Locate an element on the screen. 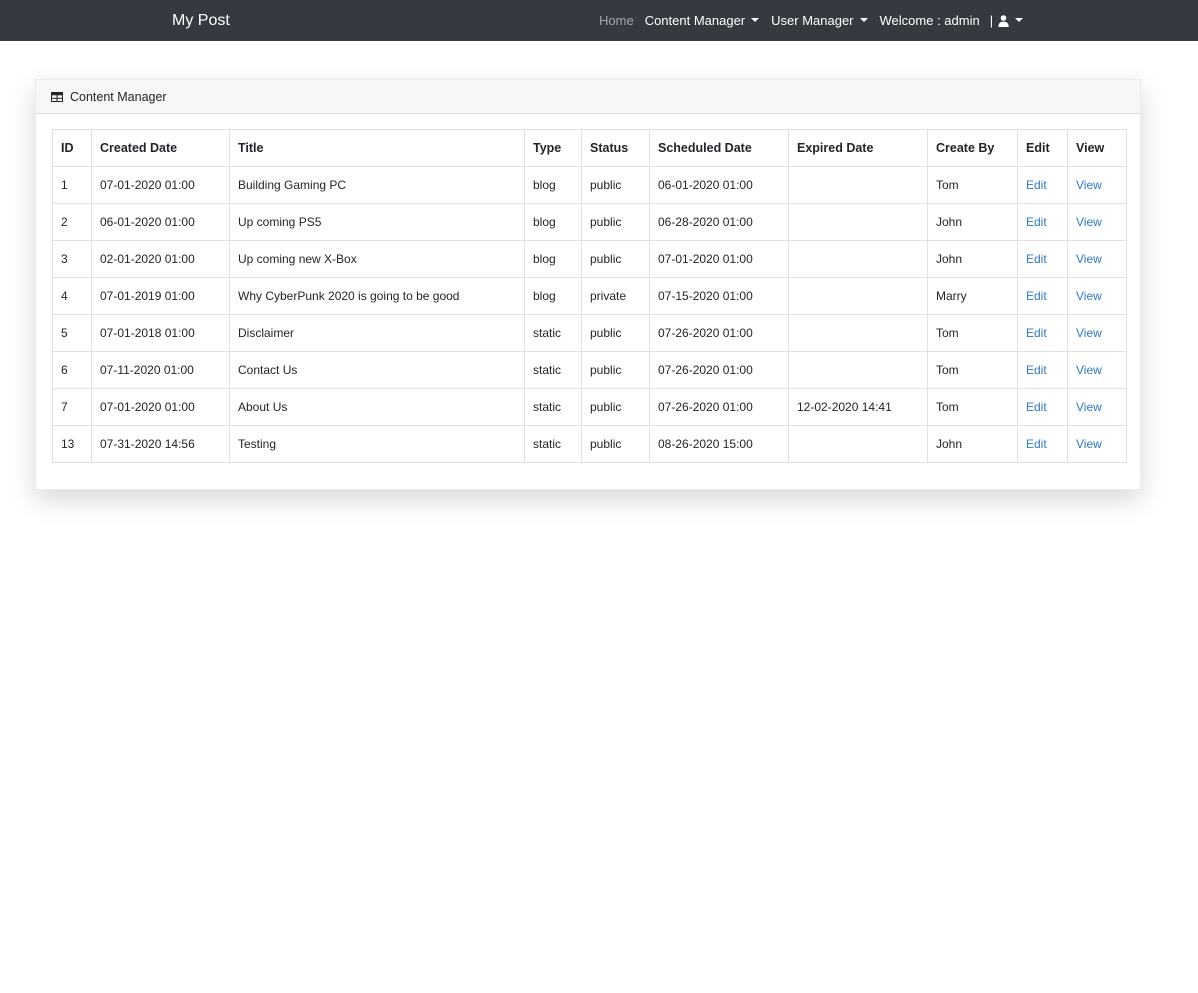  column-header-title: Title is located at coordinates (377, 148).